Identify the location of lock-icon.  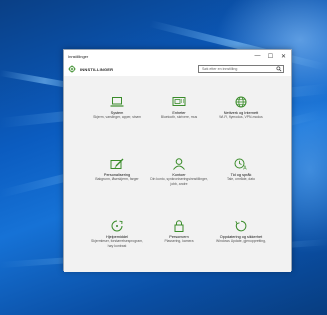
(179, 226).